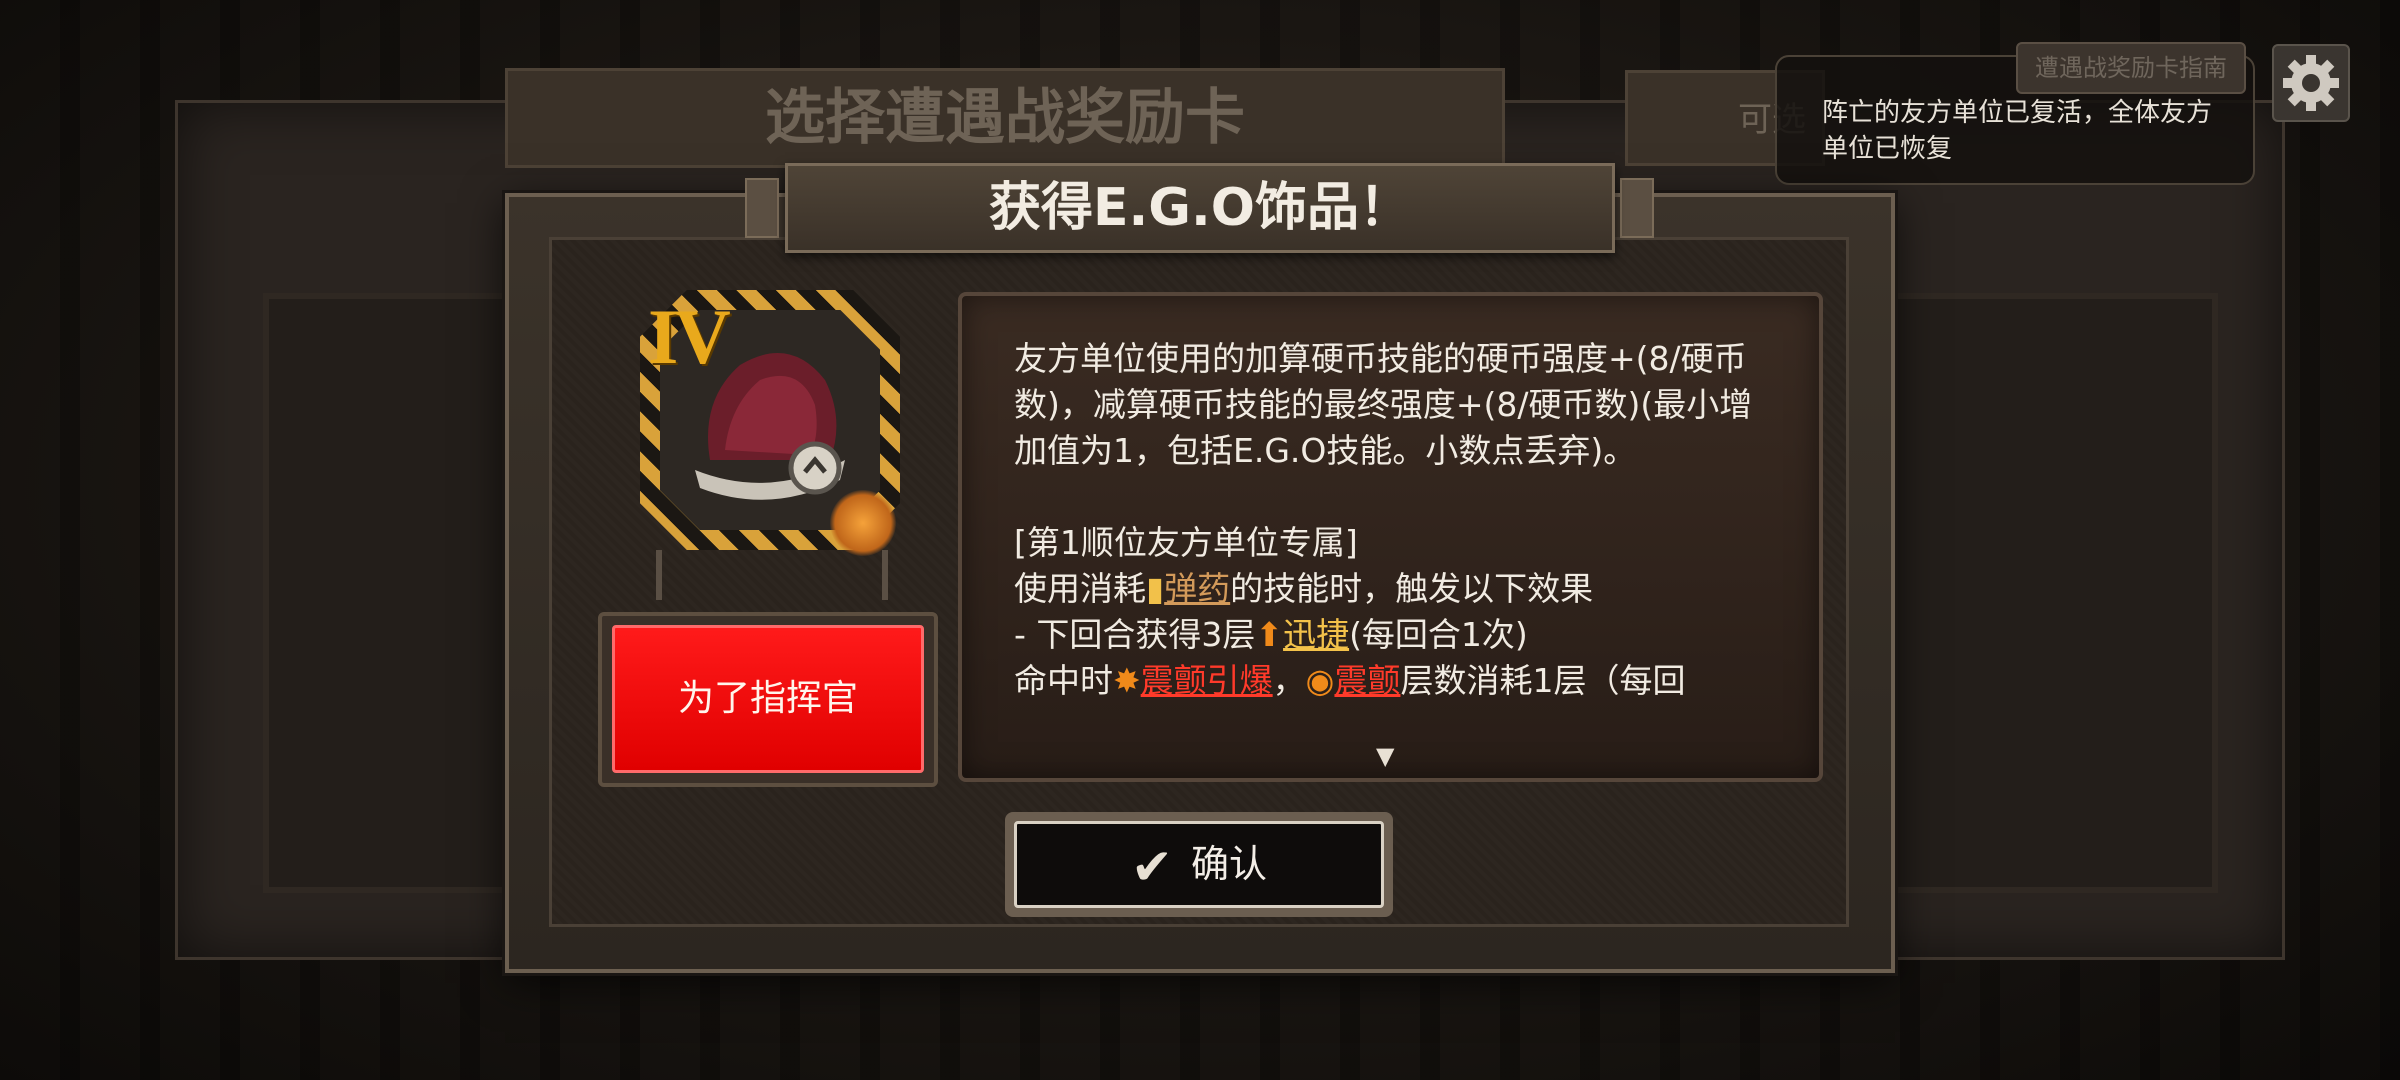 This screenshot has width=2400, height=1080. What do you see at coordinates (1186, 542) in the screenshot?
I see `desc-section-header: [第1顺位友方单位专属]` at bounding box center [1186, 542].